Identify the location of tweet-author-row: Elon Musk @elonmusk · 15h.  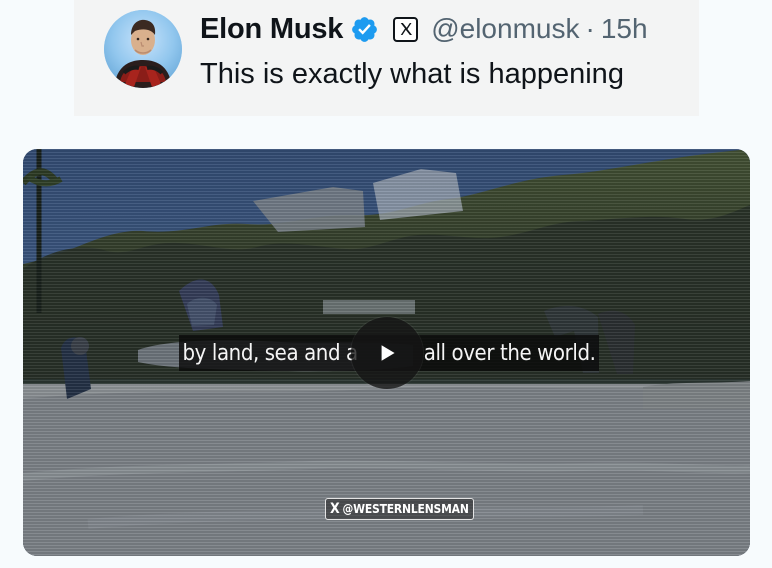
(424, 29).